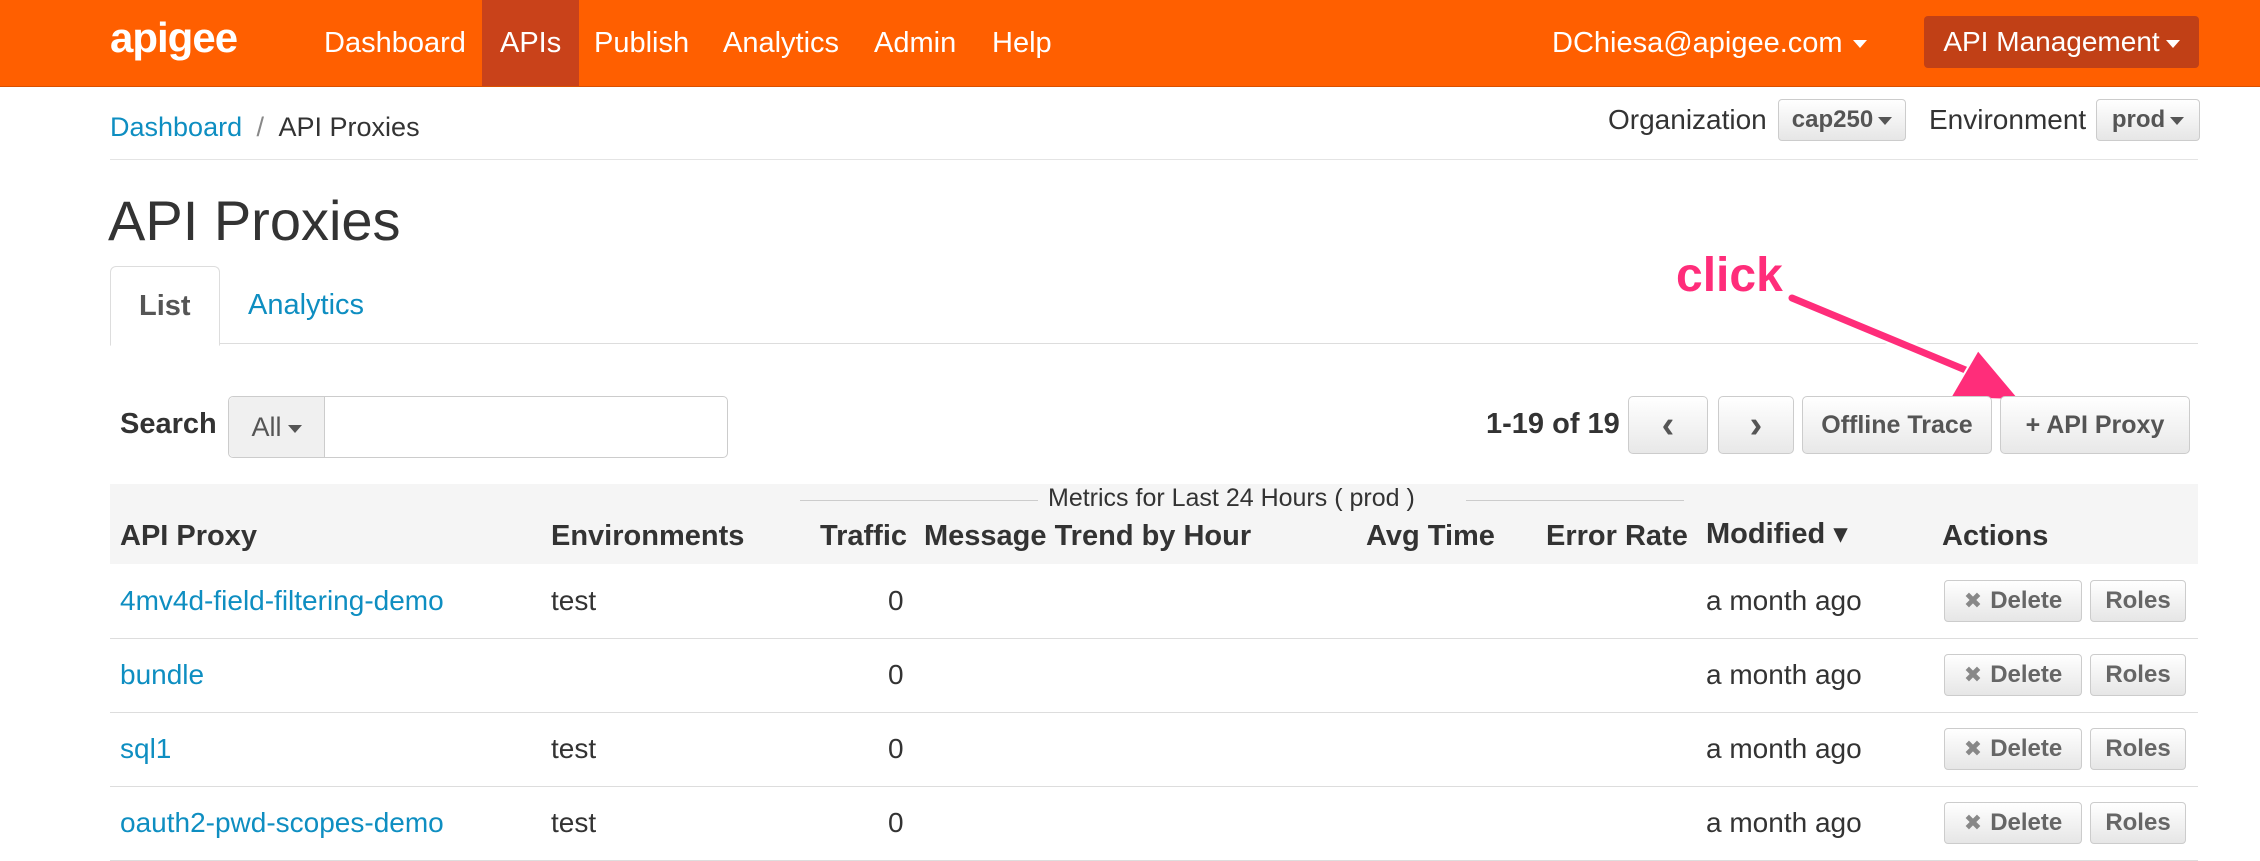 This screenshot has width=2260, height=861. I want to click on environment-label: Environment, so click(2008, 119).